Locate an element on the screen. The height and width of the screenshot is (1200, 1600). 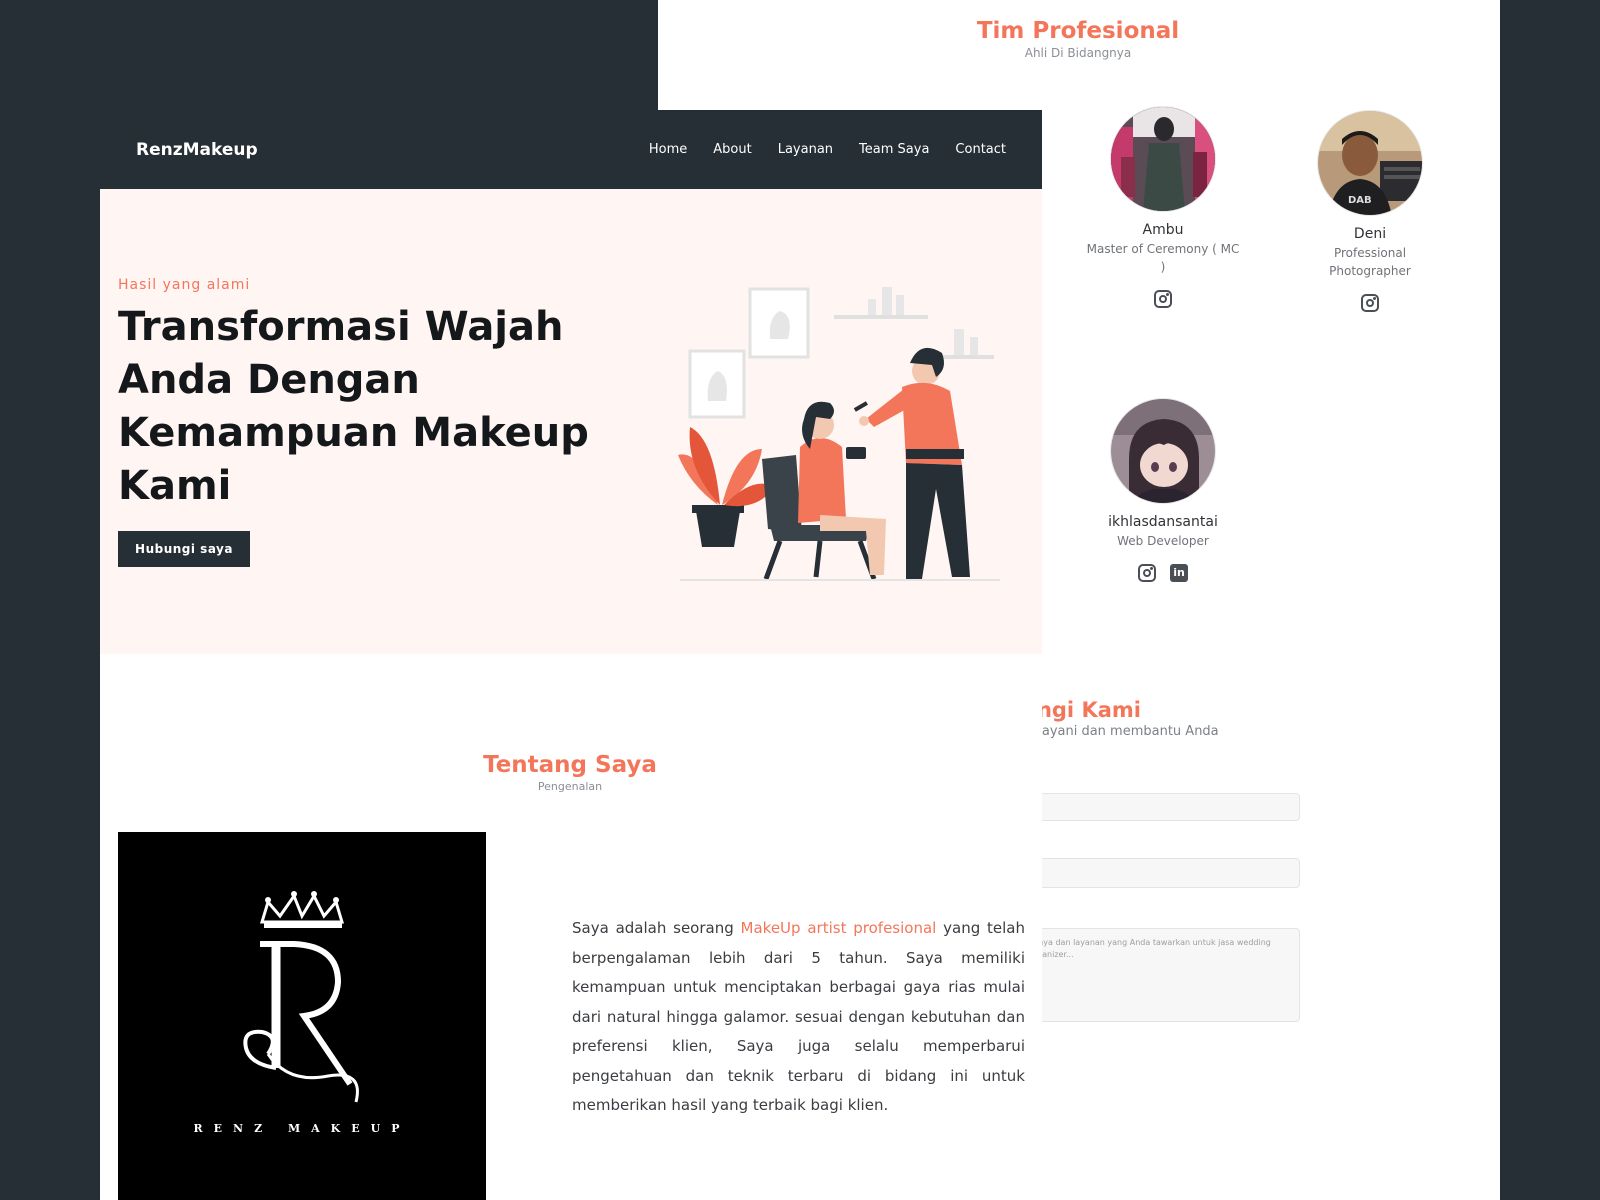
team-section-header: Tim Profesional Ahli Di Bidangnya is located at coordinates (1078, 39).